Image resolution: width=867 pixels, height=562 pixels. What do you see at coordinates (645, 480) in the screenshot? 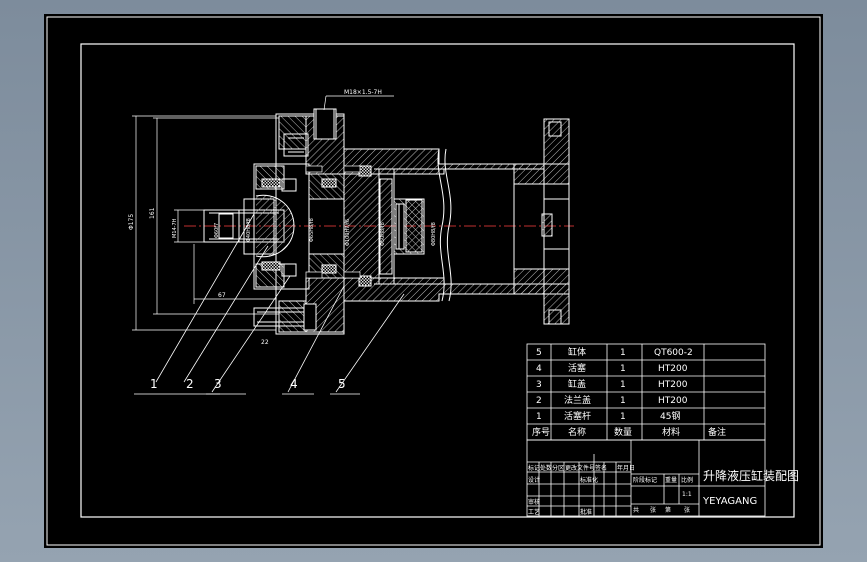
I see `tb-cell-stage: 阶段标记` at bounding box center [645, 480].